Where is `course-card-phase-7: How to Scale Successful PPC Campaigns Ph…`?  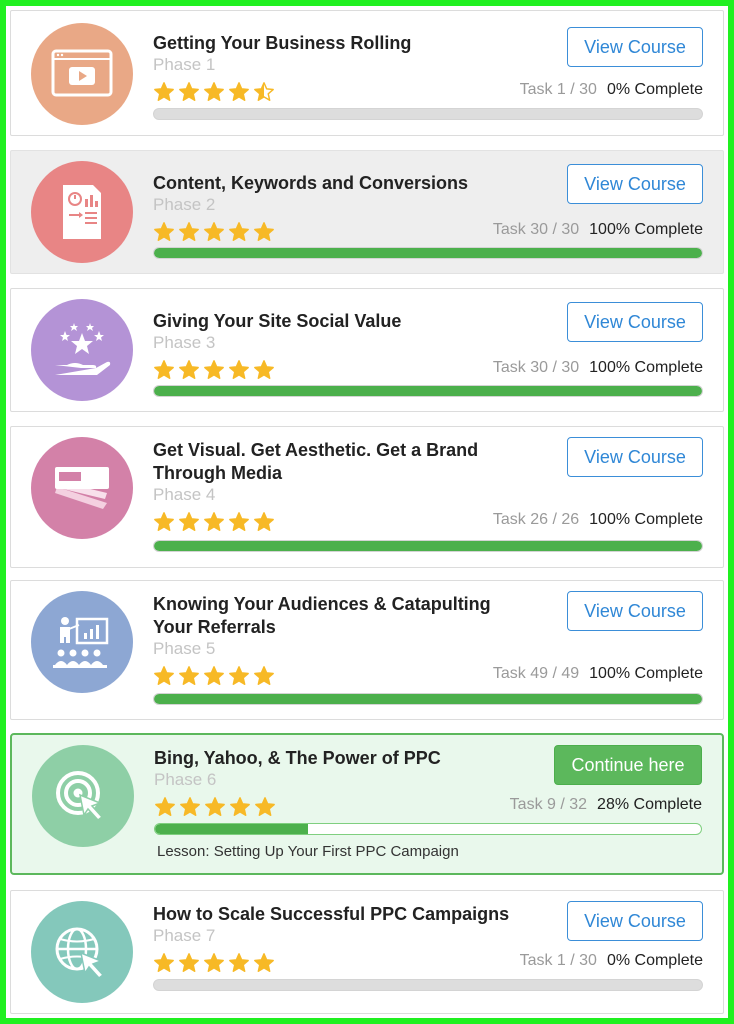
course-card-phase-7: How to Scale Successful PPC Campaigns Ph… is located at coordinates (367, 952).